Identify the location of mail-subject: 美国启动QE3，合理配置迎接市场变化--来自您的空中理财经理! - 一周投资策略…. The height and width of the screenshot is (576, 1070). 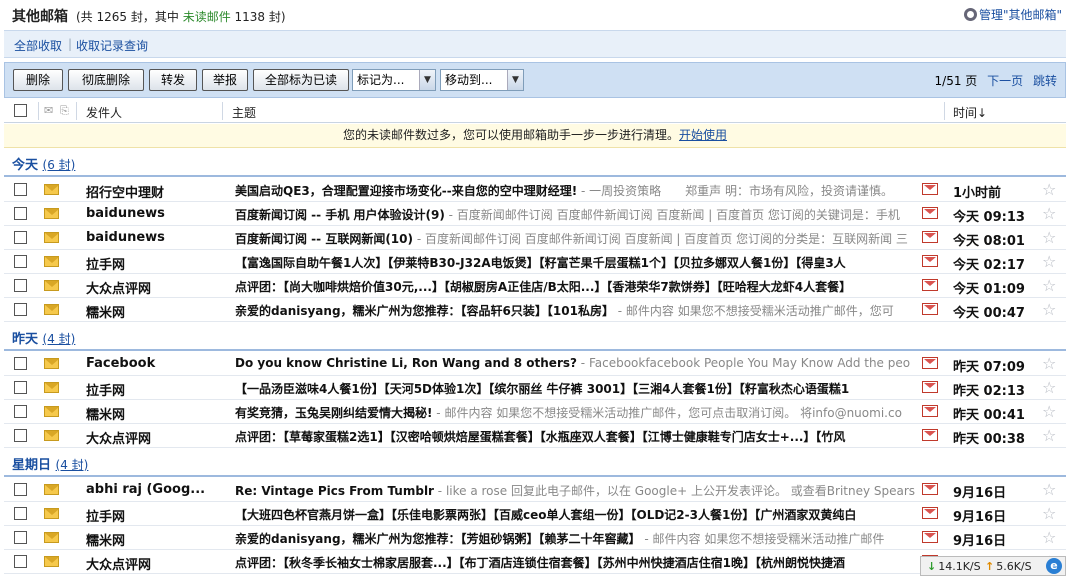
(578, 190).